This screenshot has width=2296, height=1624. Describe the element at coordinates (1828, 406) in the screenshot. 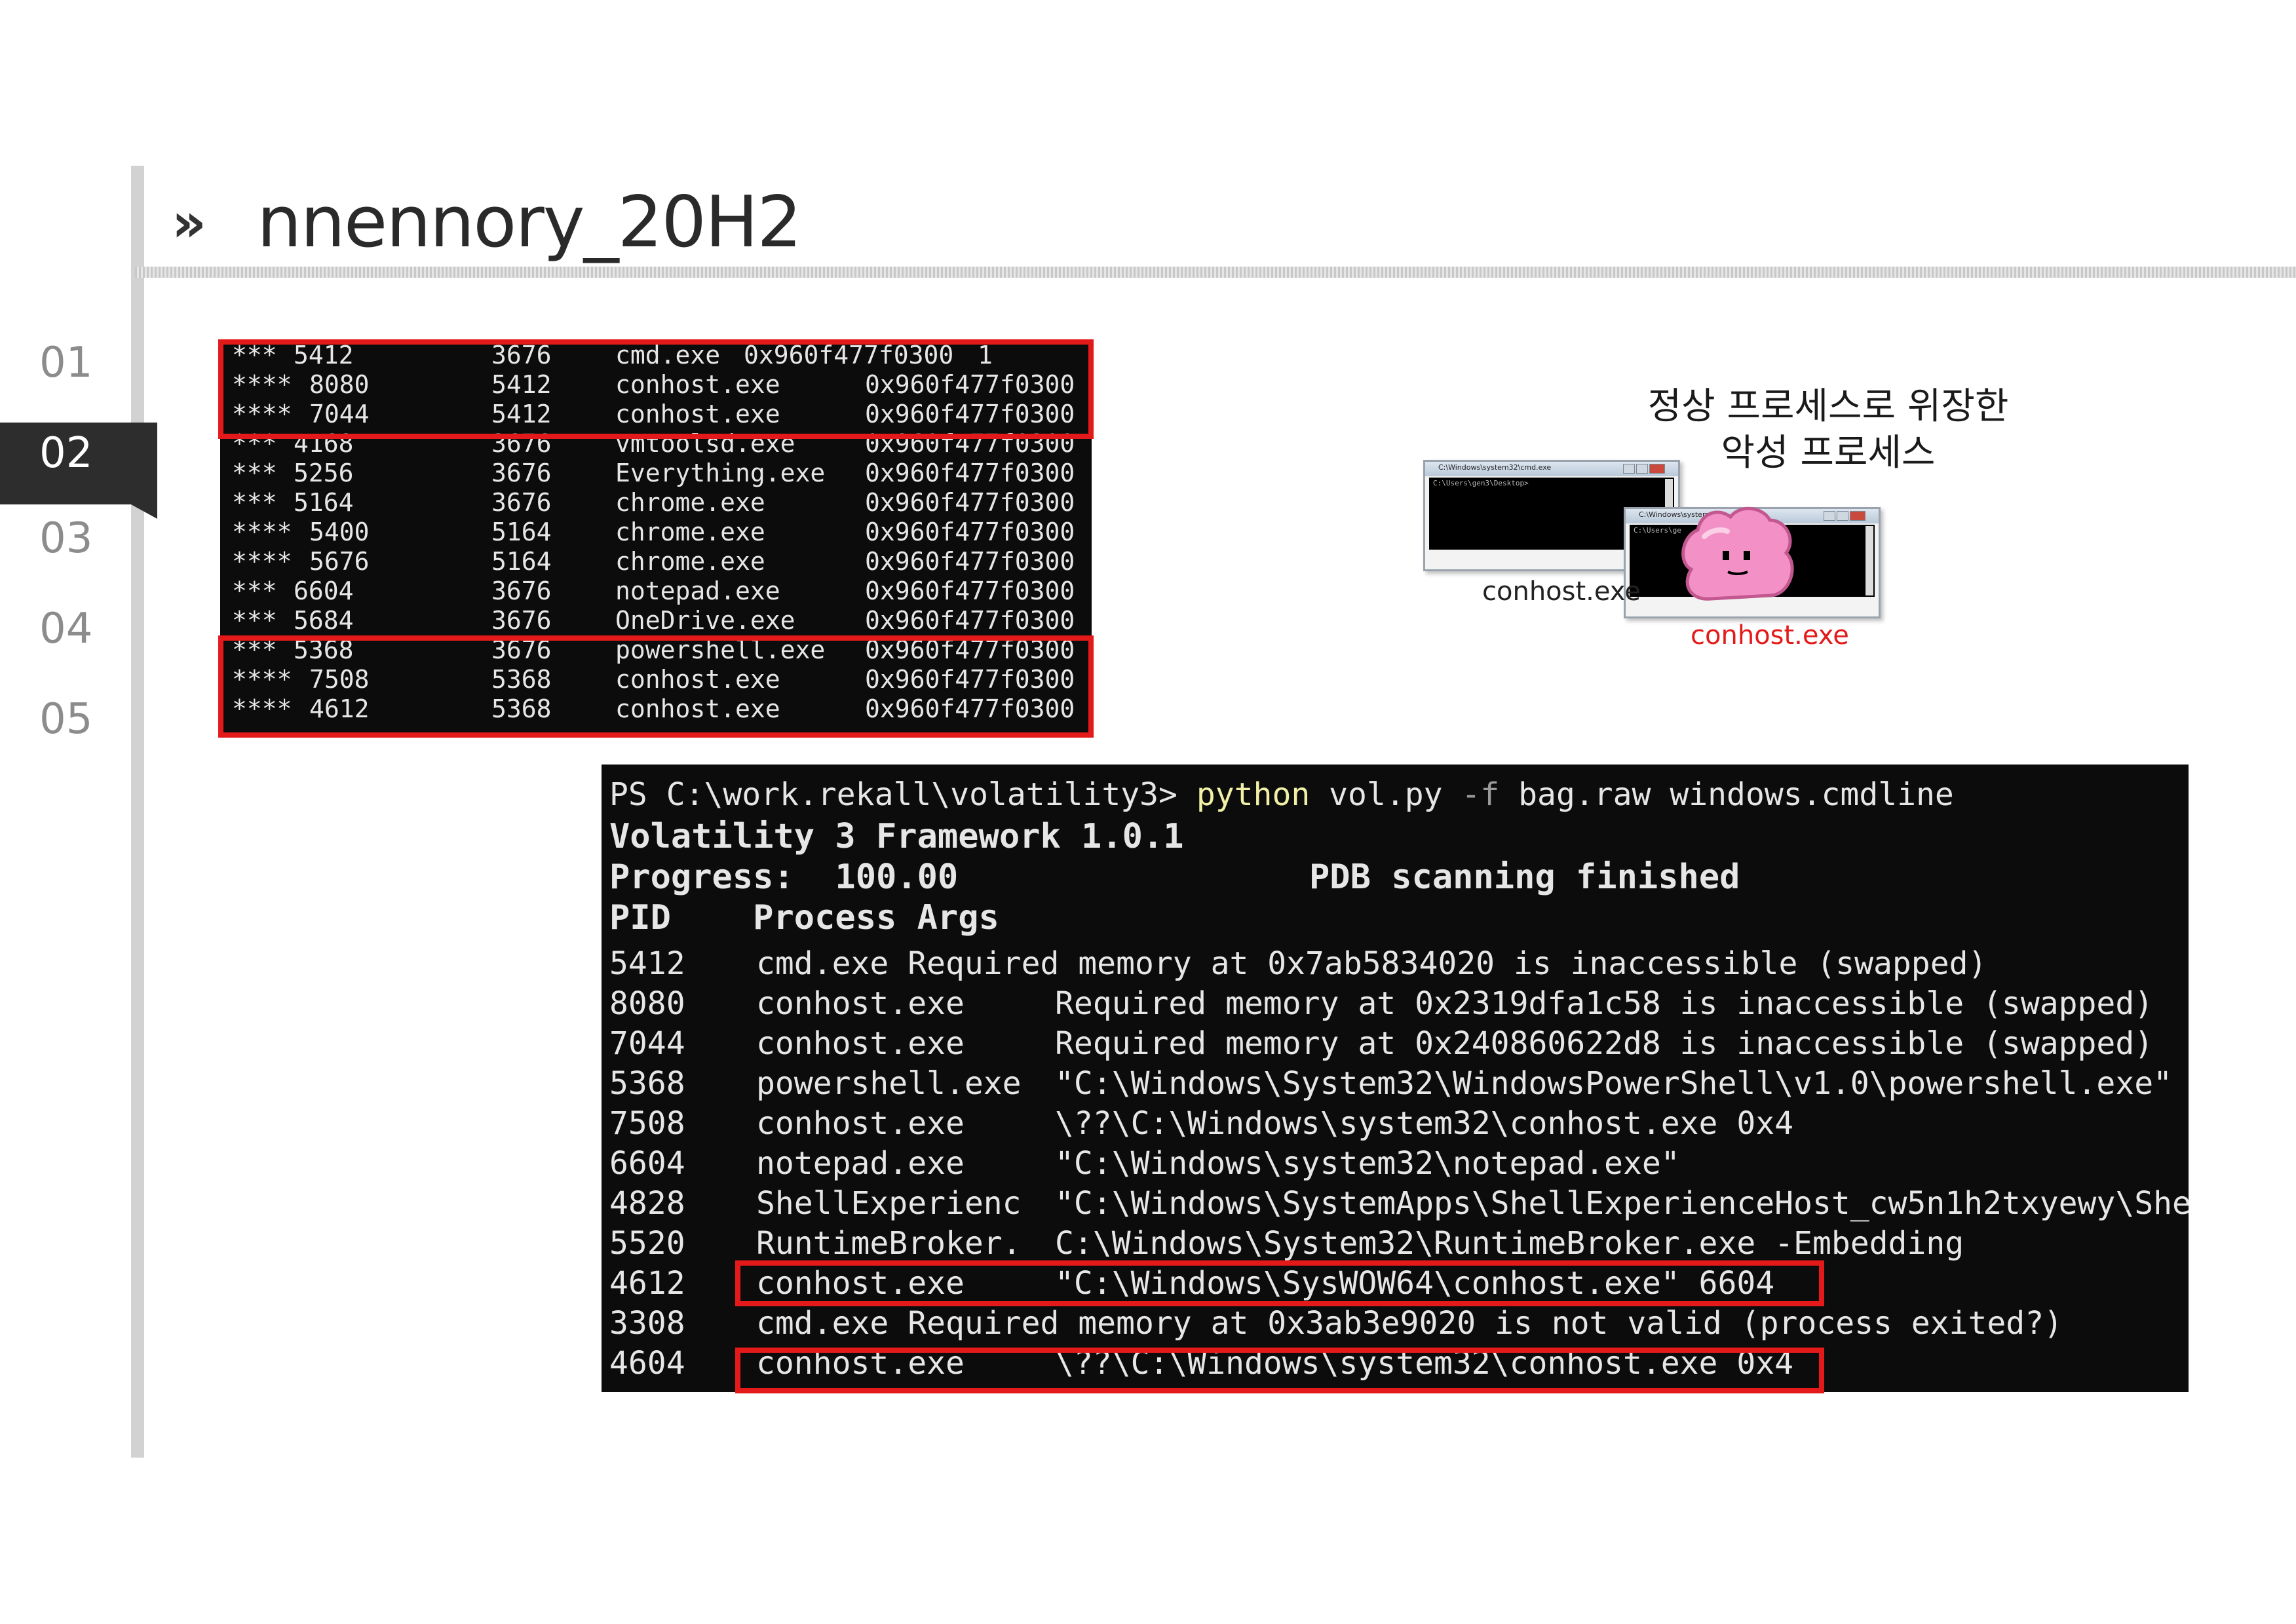

I see `caption-line-1: 정상 프로세스로 위장한` at that location.